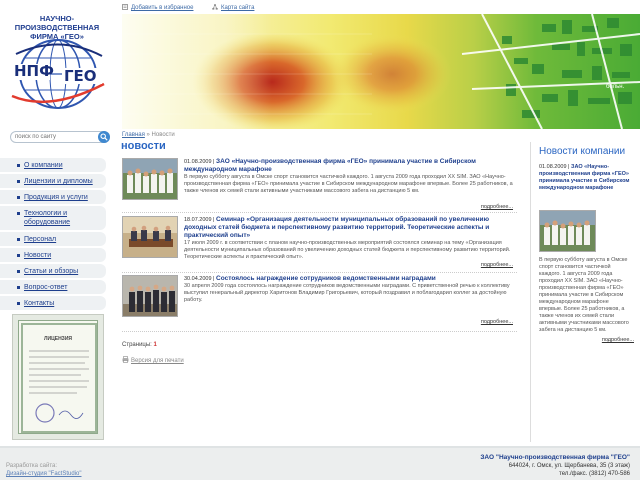 The height and width of the screenshot is (480, 640). Describe the element at coordinates (215, 7) in the screenshot. I see `sitemap-icon` at that location.